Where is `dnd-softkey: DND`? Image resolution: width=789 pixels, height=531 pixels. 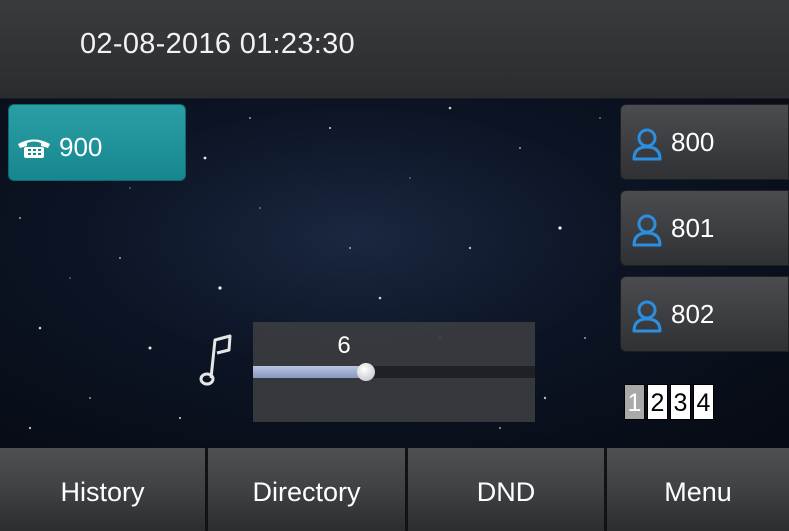
dnd-softkey: DND is located at coordinates (506, 489).